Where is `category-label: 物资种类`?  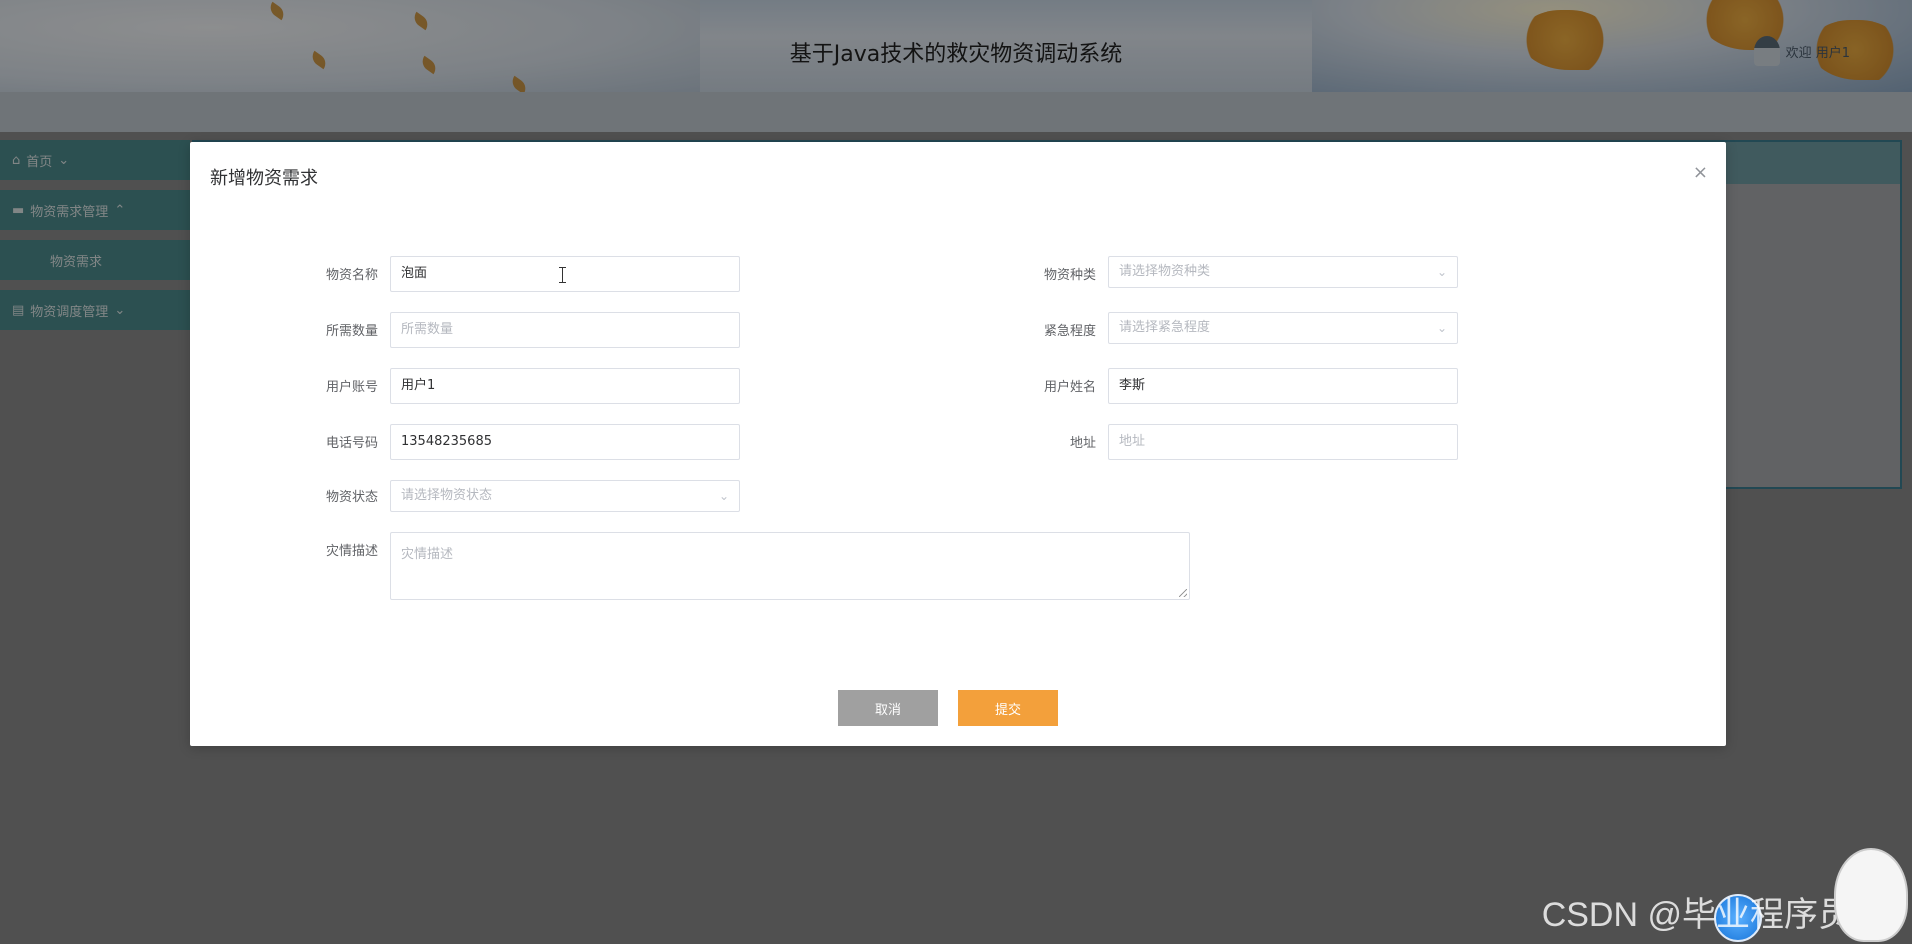
category-label: 物资种类 is located at coordinates (1069, 275).